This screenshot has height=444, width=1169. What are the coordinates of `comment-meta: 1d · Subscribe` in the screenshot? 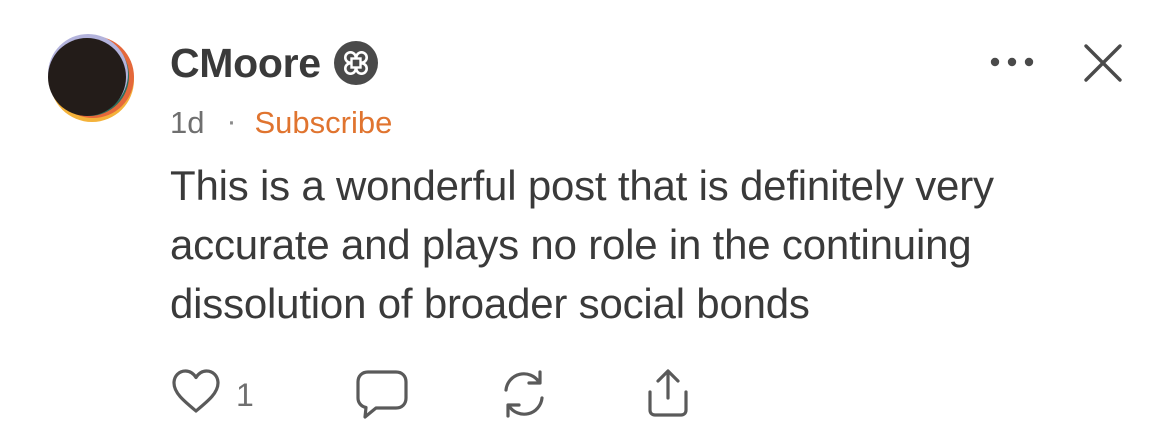 It's located at (281, 122).